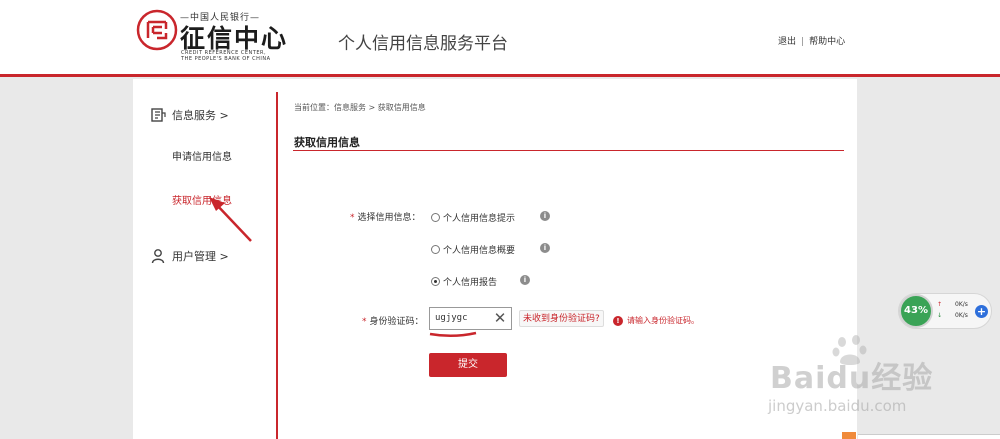  What do you see at coordinates (158, 256) in the screenshot?
I see `user-icon` at bounding box center [158, 256].